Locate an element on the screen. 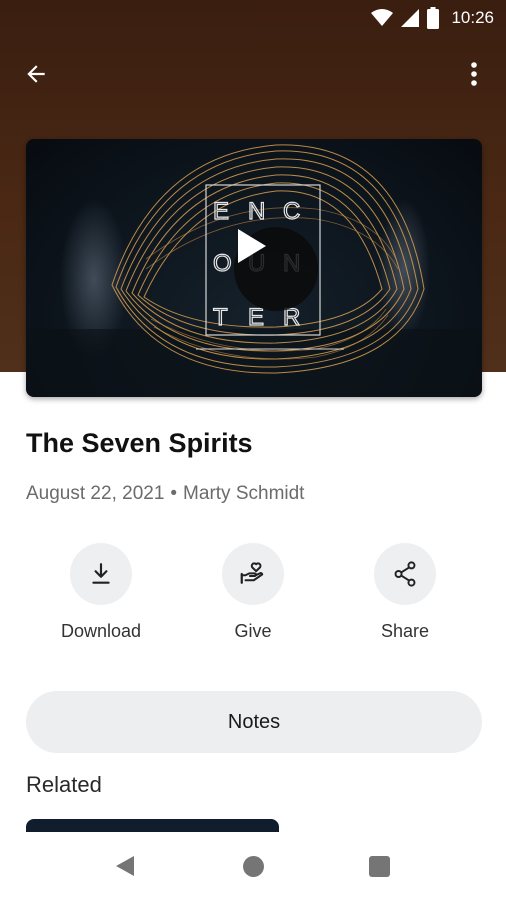  download-circle is located at coordinates (101, 574).